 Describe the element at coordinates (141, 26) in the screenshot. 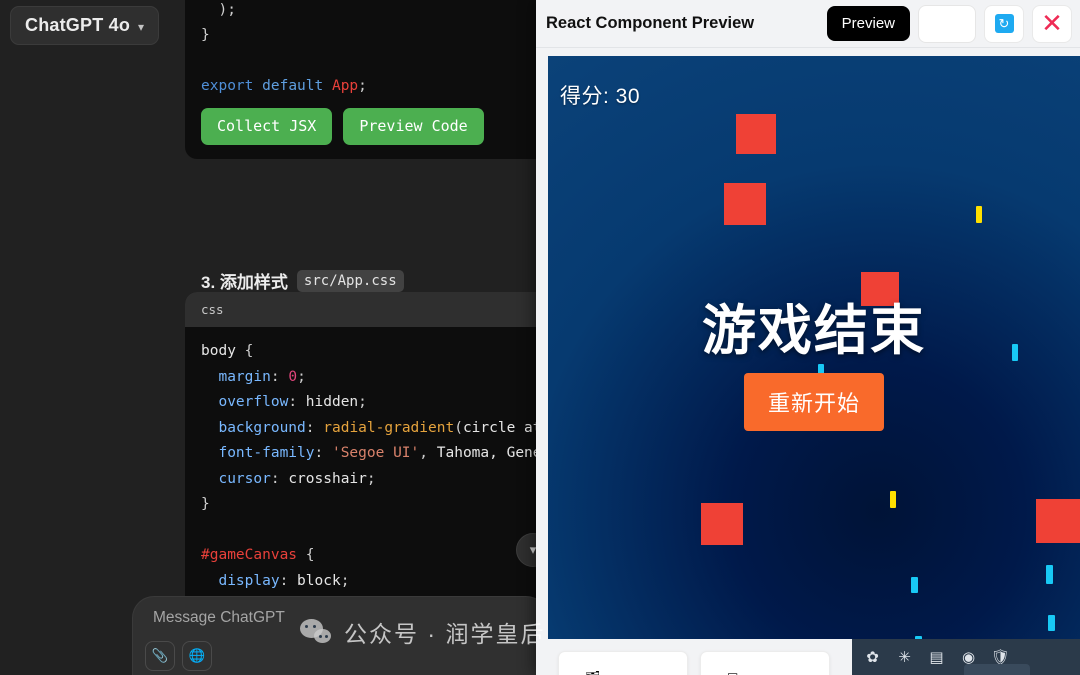

I see `chevron-down-icon: ▾` at that location.